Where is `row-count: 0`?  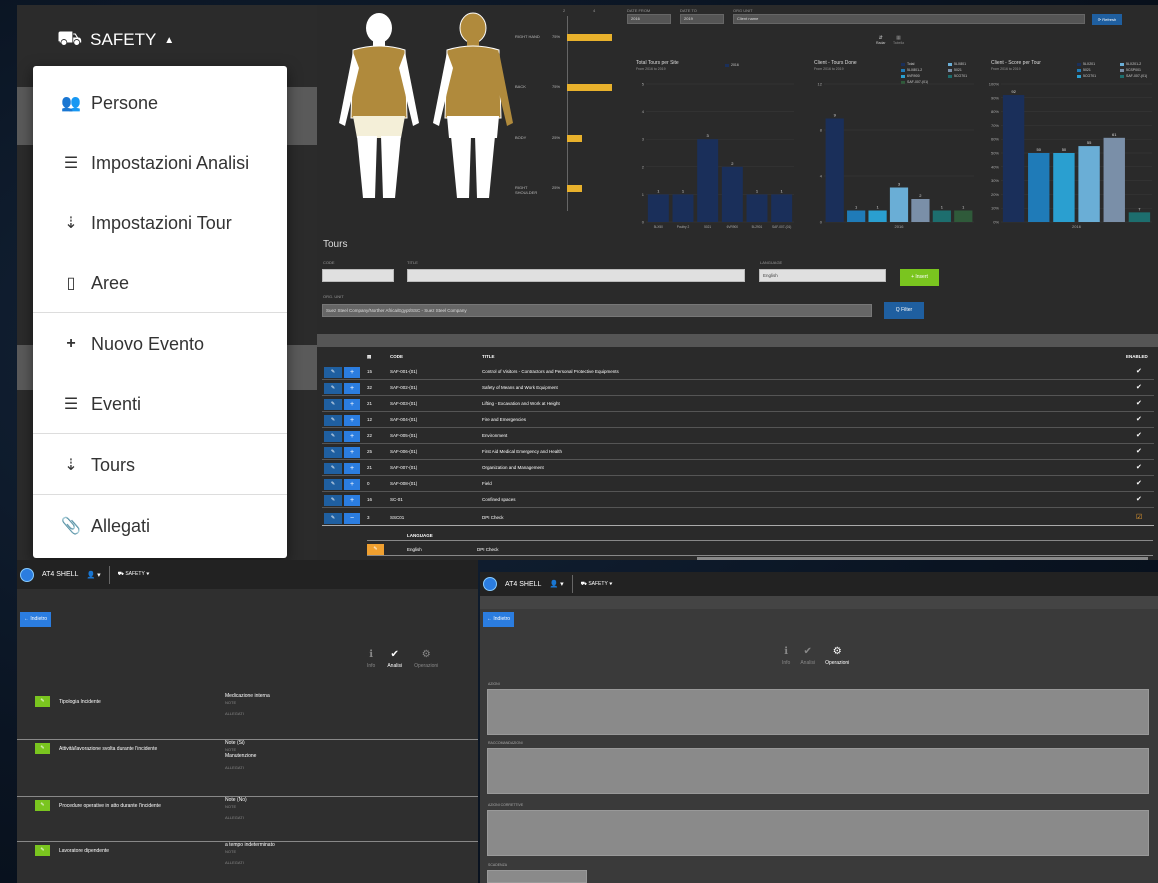 row-count: 0 is located at coordinates (368, 483).